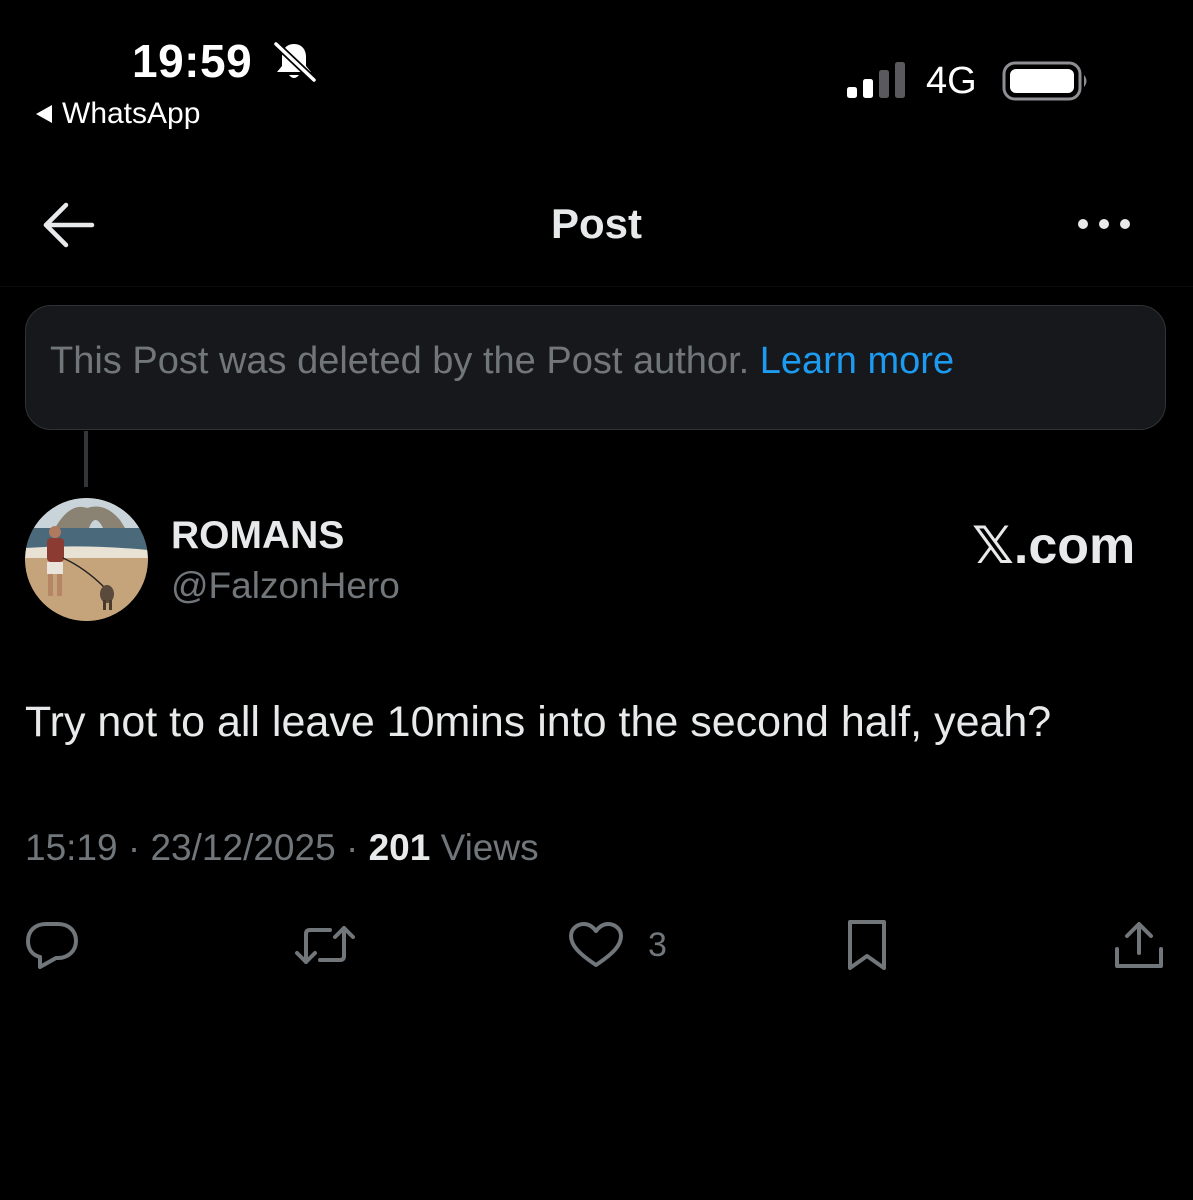 The width and height of the screenshot is (1193, 1200). What do you see at coordinates (857, 361) in the screenshot?
I see `learn-more-link: Learn more` at bounding box center [857, 361].